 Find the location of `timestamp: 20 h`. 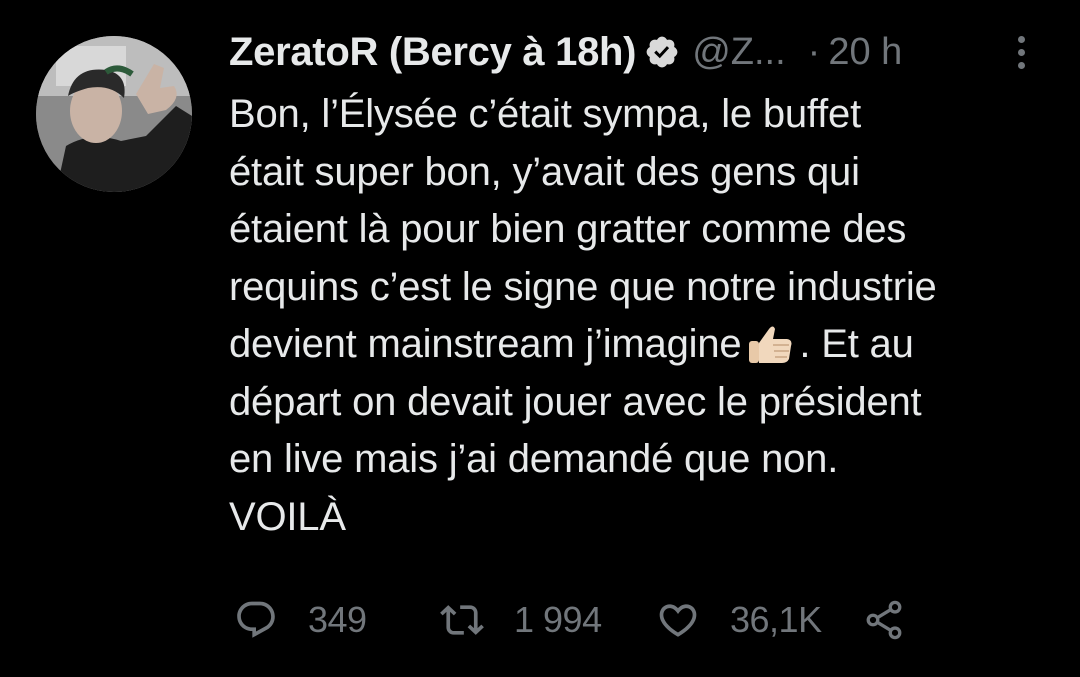

timestamp: 20 h is located at coordinates (865, 52).